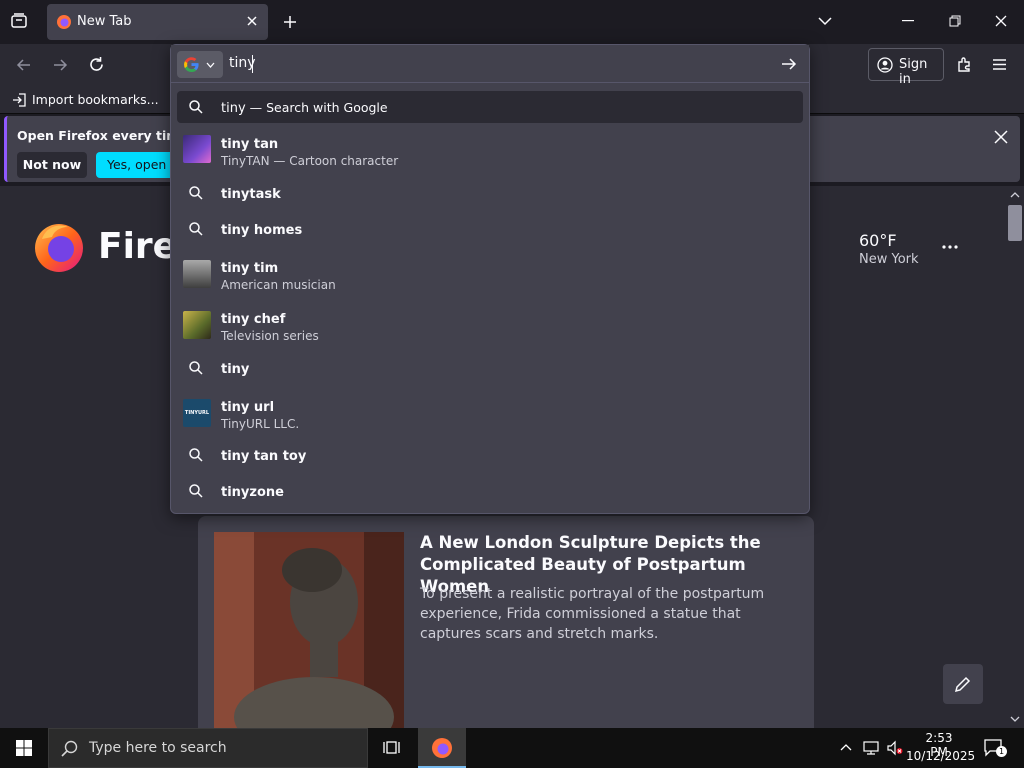 The image size is (1024, 768). What do you see at coordinates (1001, 21) in the screenshot?
I see `close-window-icon` at bounding box center [1001, 21].